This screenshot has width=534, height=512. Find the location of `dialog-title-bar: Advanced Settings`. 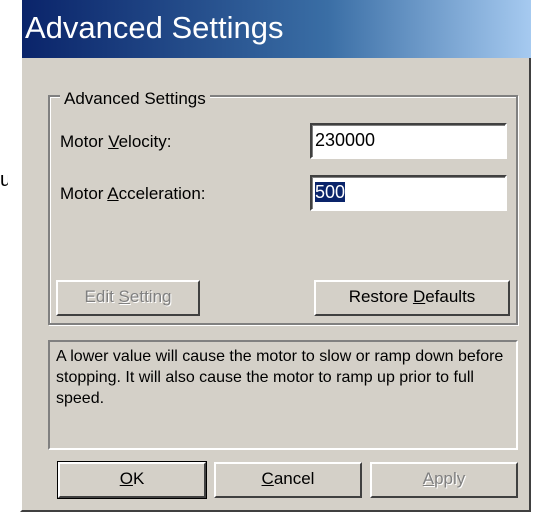

dialog-title-bar: Advanced Settings is located at coordinates (276, 29).